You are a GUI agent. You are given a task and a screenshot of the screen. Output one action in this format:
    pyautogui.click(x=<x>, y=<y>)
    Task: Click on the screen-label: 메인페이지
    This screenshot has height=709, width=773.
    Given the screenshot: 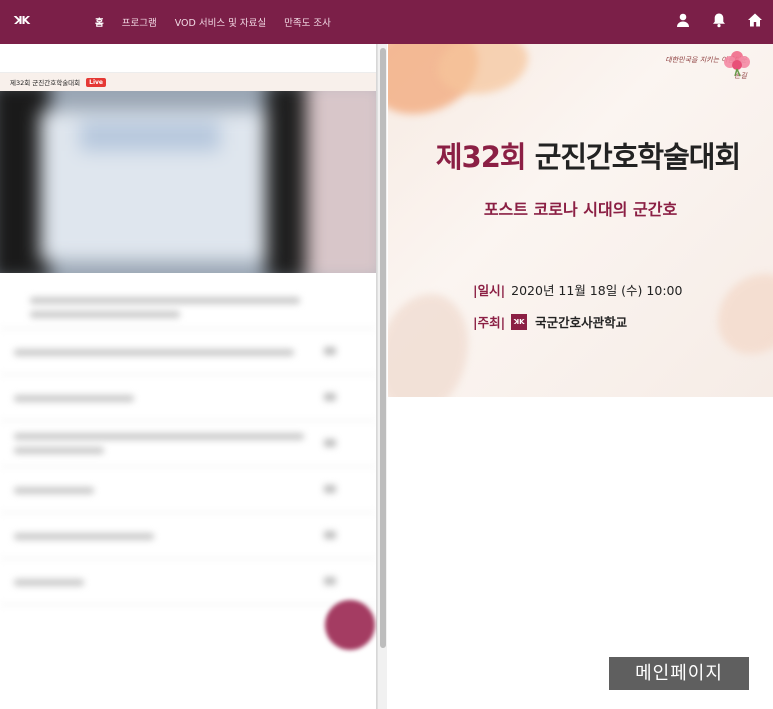 What is the action you would take?
    pyautogui.click(x=679, y=673)
    